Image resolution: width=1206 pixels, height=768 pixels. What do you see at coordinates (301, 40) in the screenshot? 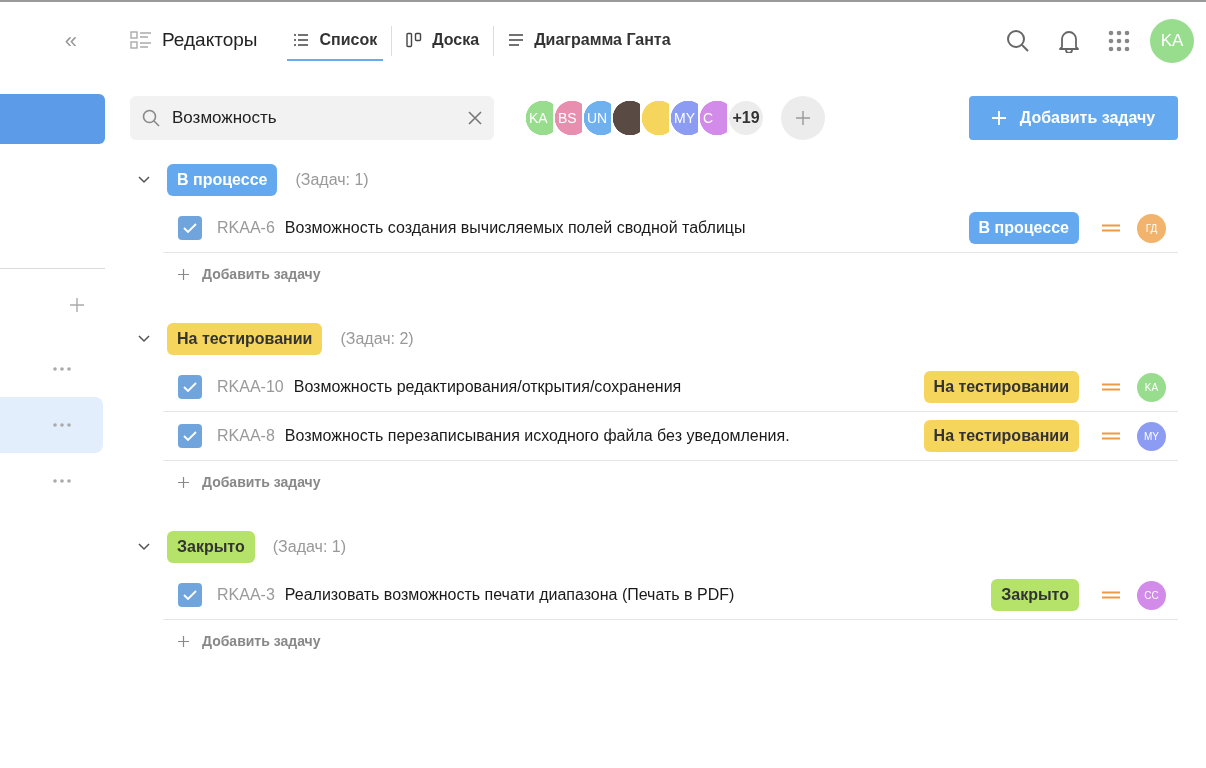
I see `list-icon` at bounding box center [301, 40].